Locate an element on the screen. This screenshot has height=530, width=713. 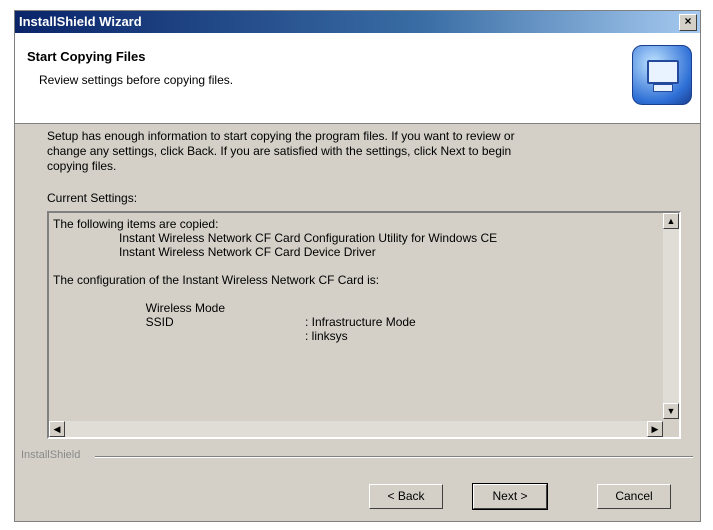
config-row: SSID : linksys is located at coordinates (353, 322).